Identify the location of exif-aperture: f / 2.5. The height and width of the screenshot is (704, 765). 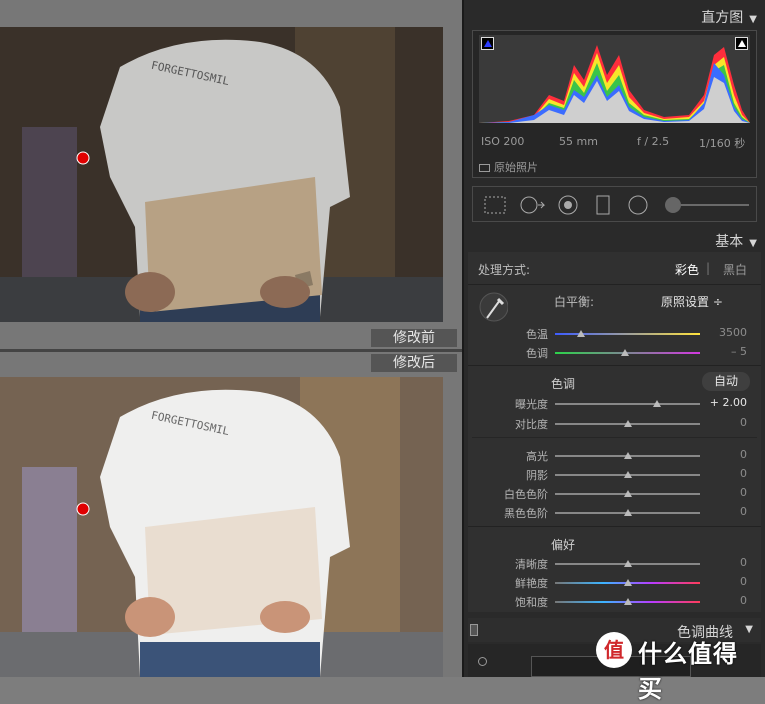
(653, 141).